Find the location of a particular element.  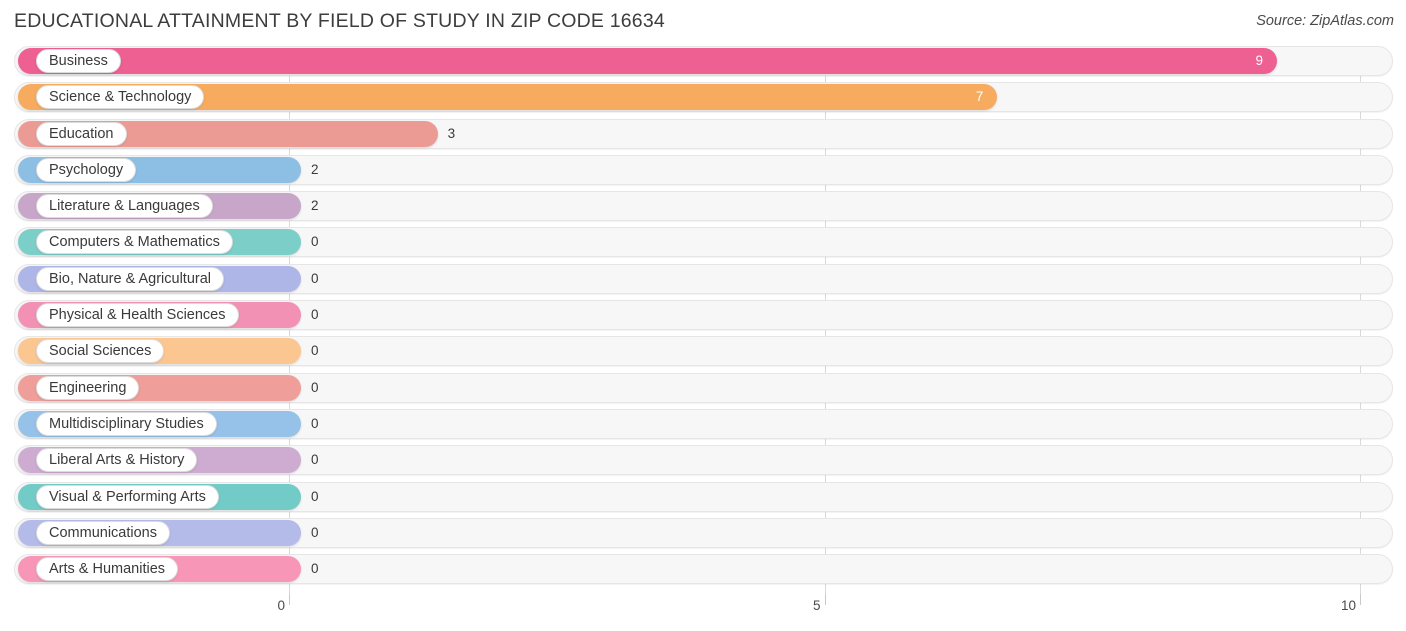

category-label: Bio, Nature & Agricultural is located at coordinates (130, 278).